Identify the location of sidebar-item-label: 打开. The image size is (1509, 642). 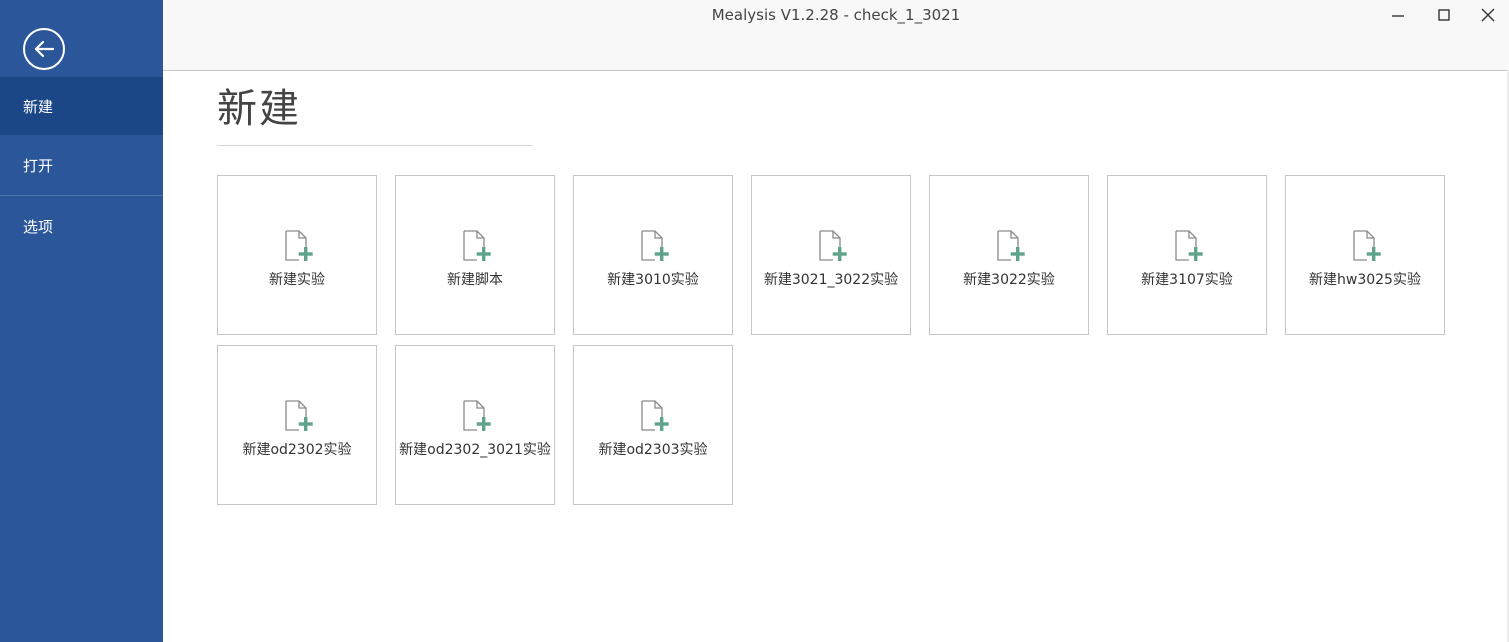
(38, 165).